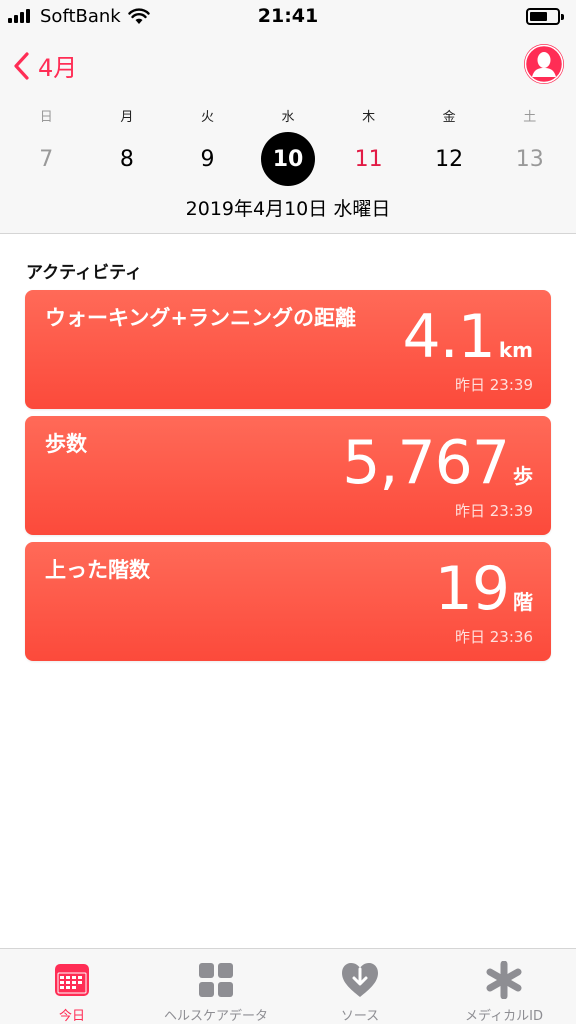 The image size is (576, 1024). Describe the element at coordinates (127, 117) in the screenshot. I see `weekday-label: 月` at that location.